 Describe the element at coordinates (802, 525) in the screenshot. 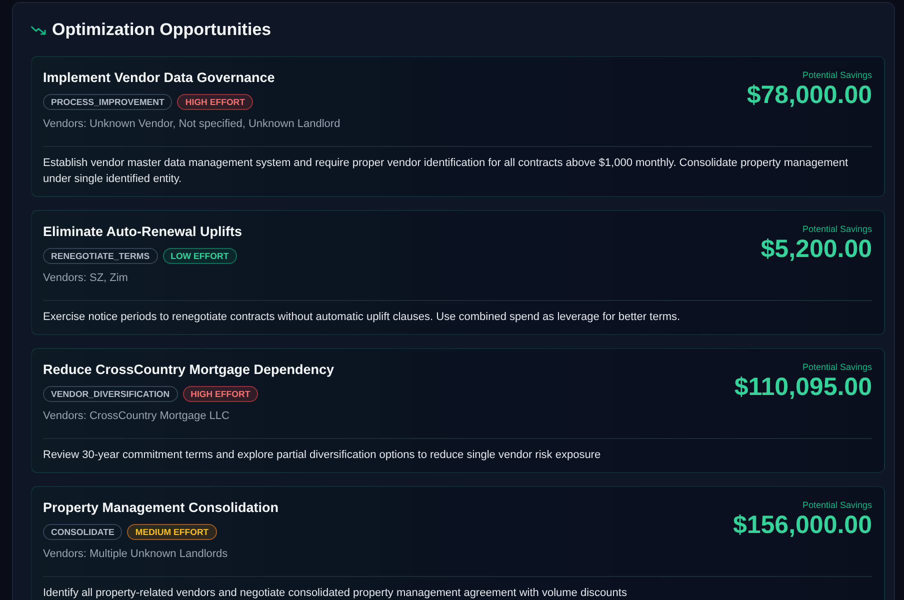

I see `savings-amount: $156,000.00` at that location.